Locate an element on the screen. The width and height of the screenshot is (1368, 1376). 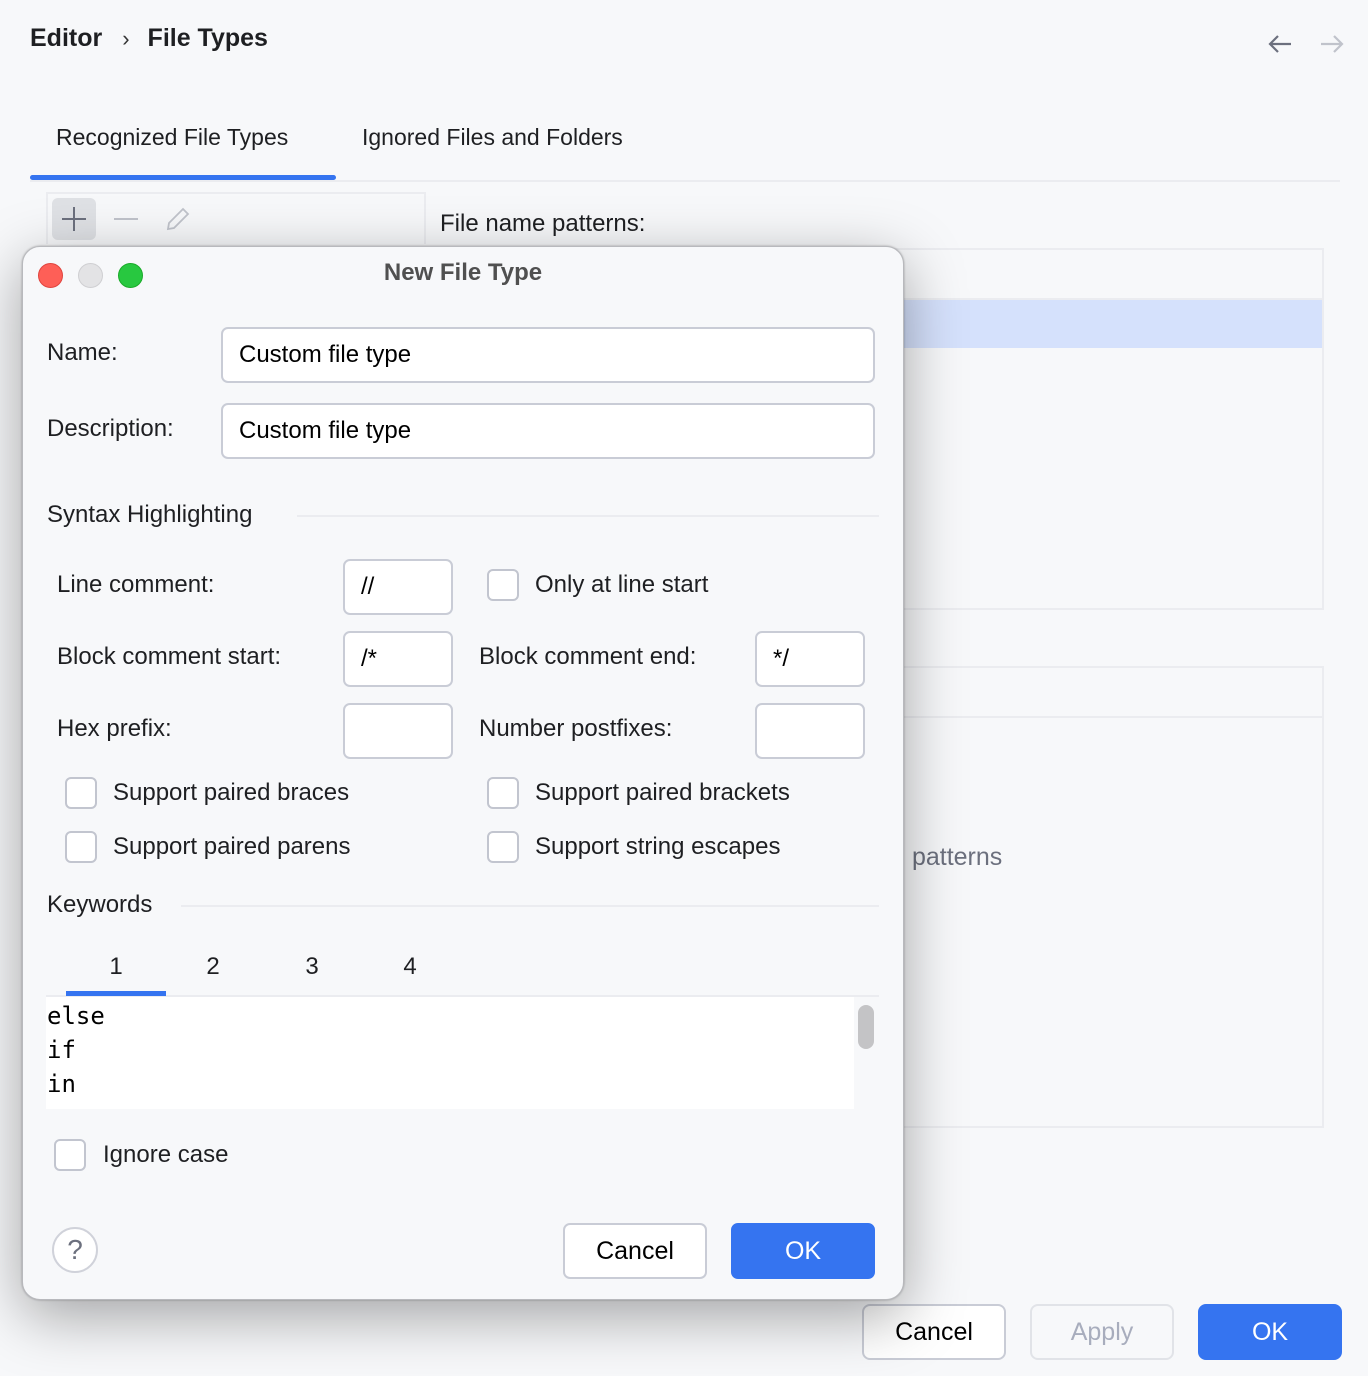
only-at-line-start-checkbox is located at coordinates (503, 585).